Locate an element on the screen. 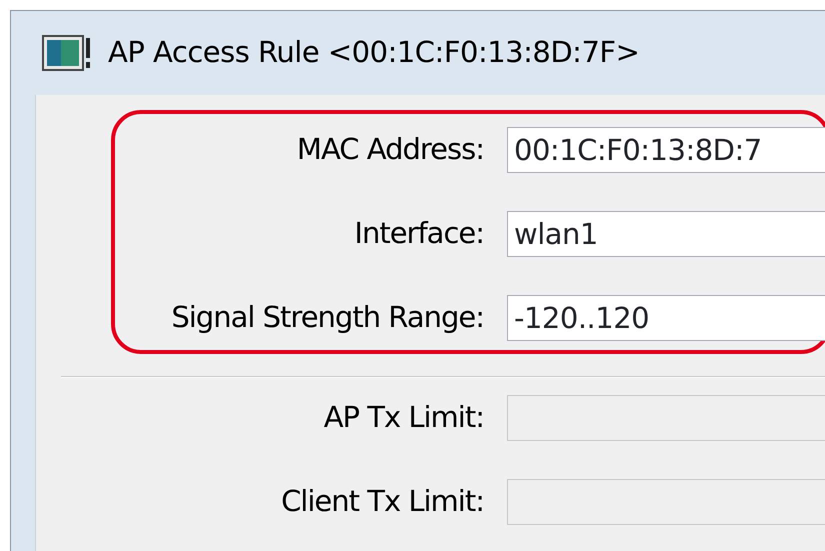  input-field: wlan1 is located at coordinates (666, 234).